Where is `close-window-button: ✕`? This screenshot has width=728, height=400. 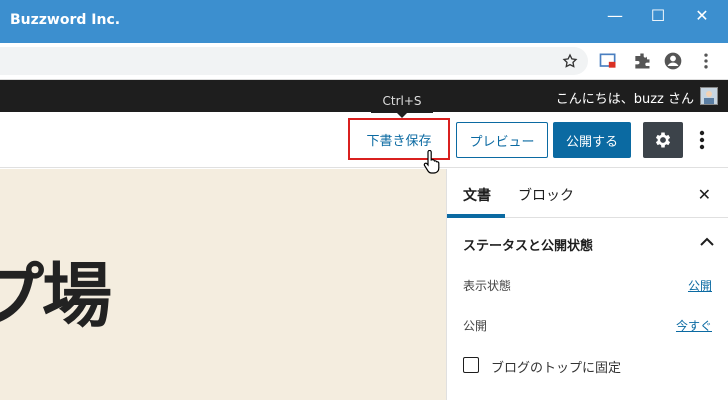 close-window-button: ✕ is located at coordinates (702, 17).